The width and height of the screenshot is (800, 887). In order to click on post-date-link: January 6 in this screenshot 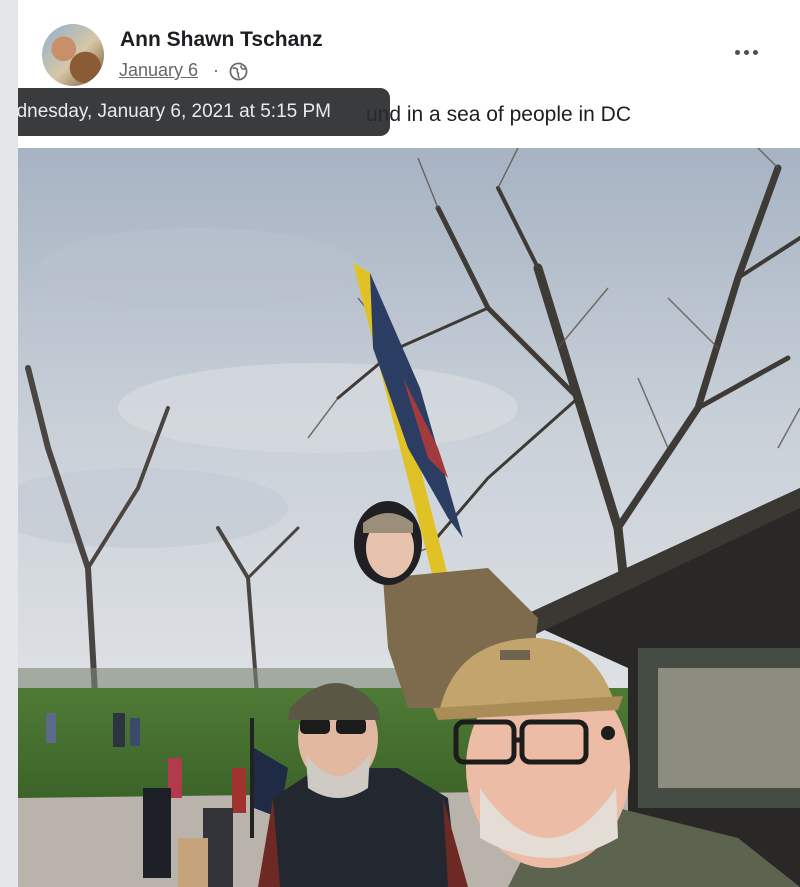, I will do `click(158, 70)`.